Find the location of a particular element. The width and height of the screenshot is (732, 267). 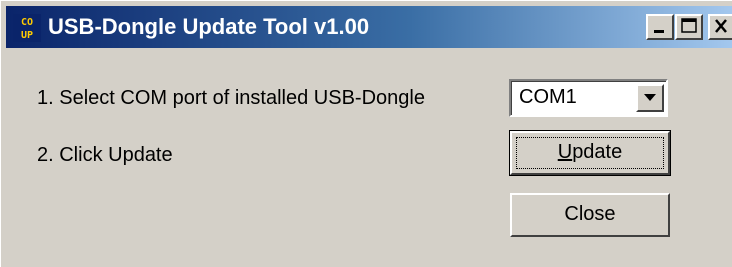

svg-text: UP is located at coordinates (27, 35).